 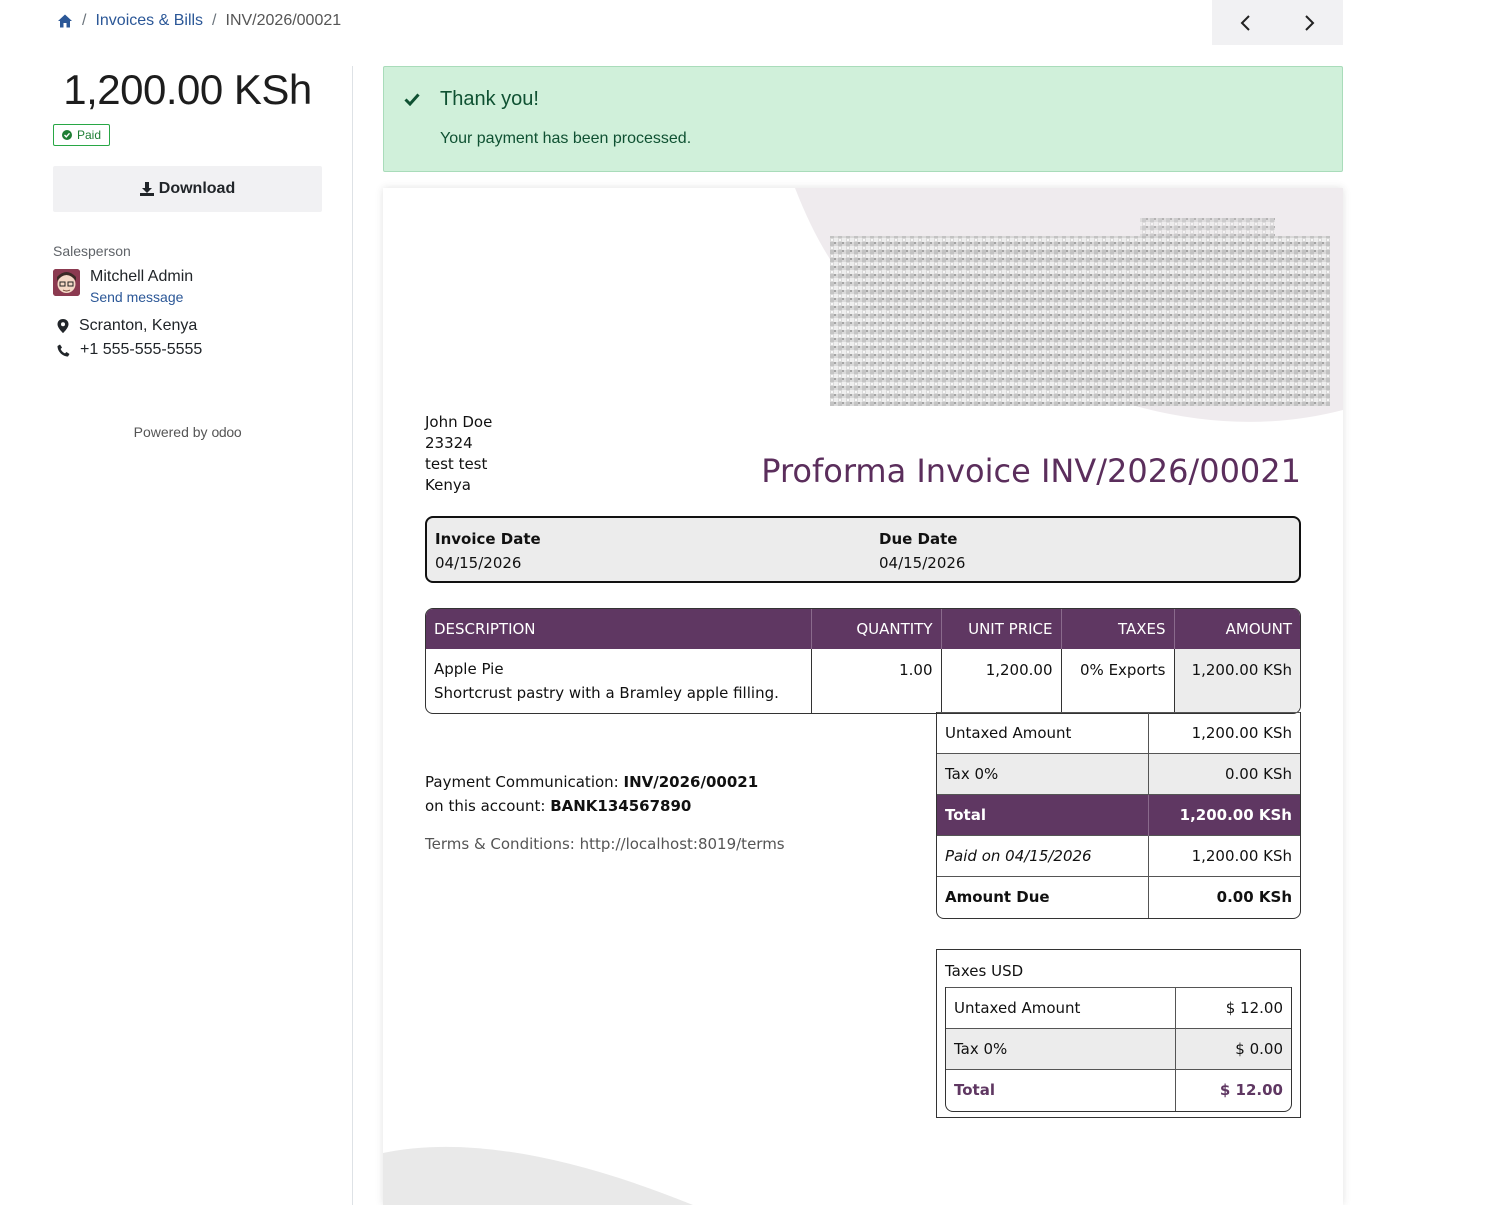 I want to click on chevron-right-icon, so click(x=1310, y=22).